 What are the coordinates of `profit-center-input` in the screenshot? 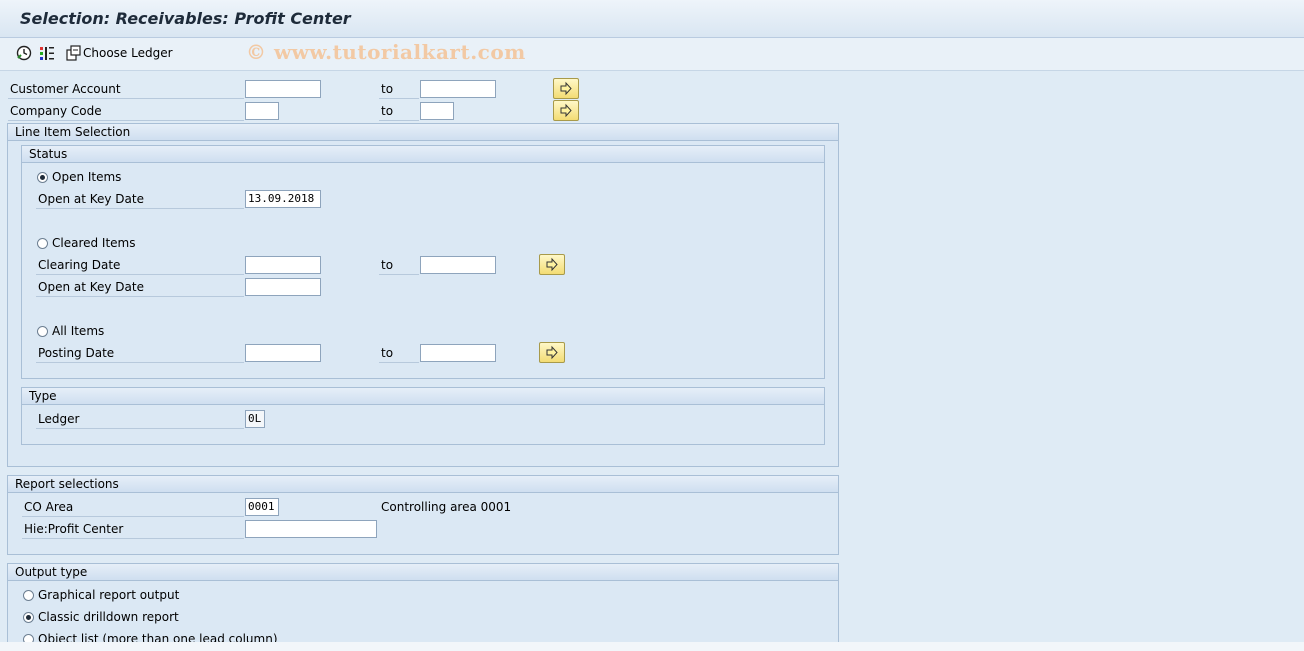 It's located at (311, 529).